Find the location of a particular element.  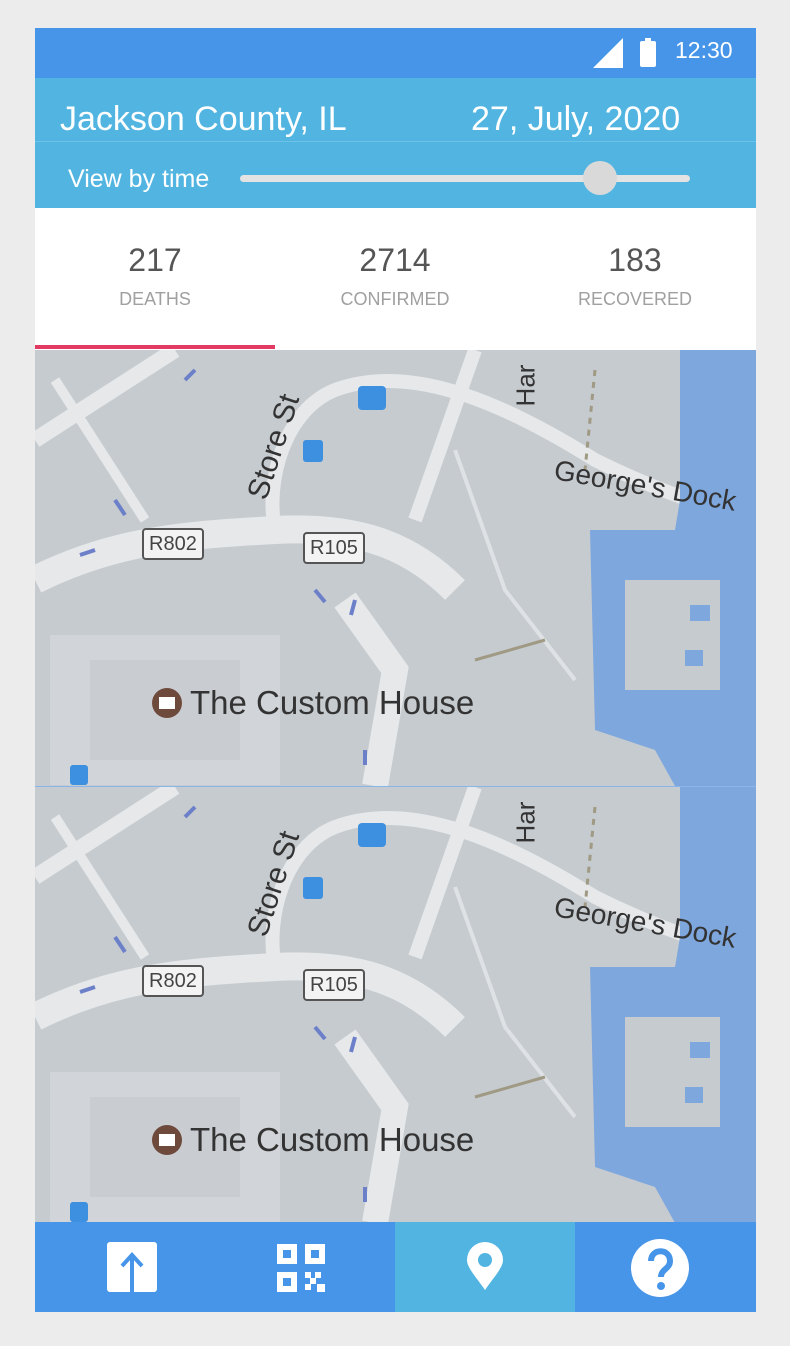

recovered-label: RECOVERED is located at coordinates (635, 299).